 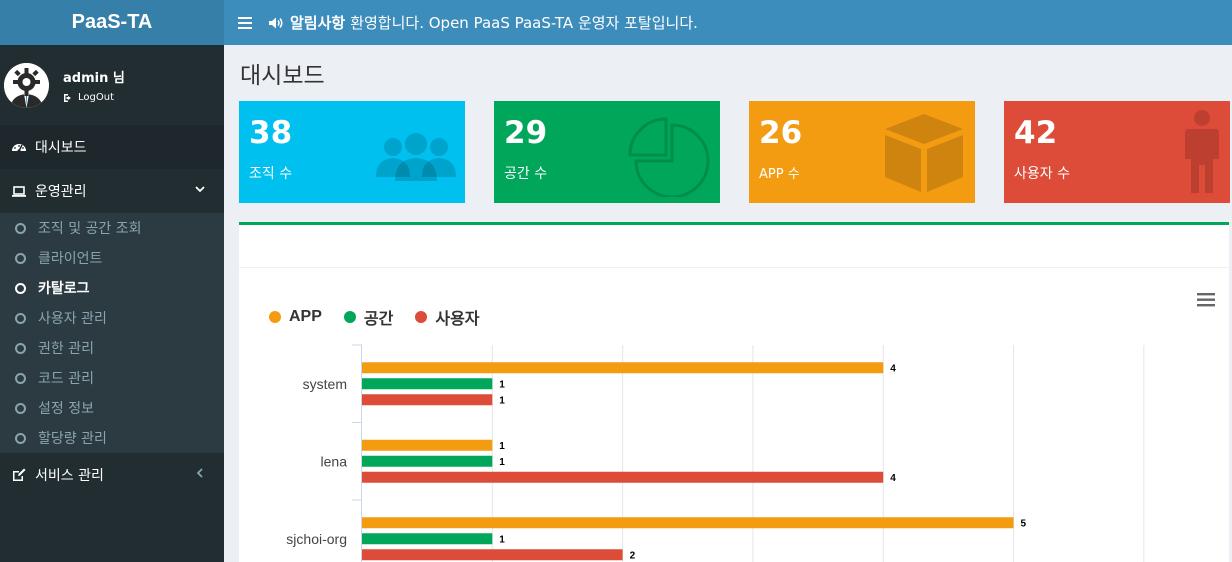 I want to click on sidebar-subitem: 사용자 관리, so click(x=112, y=318).